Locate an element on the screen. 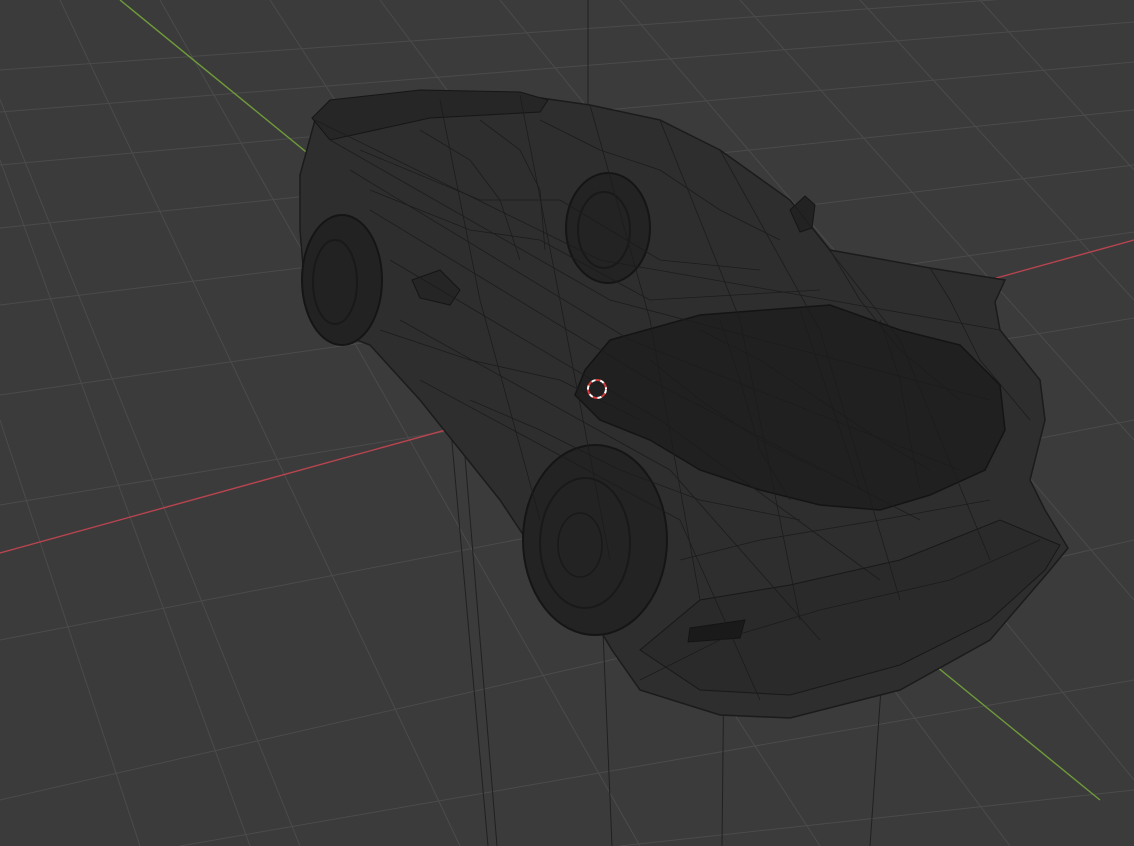 This screenshot has height=846, width=1134. rear-left-wheel is located at coordinates (342, 280).